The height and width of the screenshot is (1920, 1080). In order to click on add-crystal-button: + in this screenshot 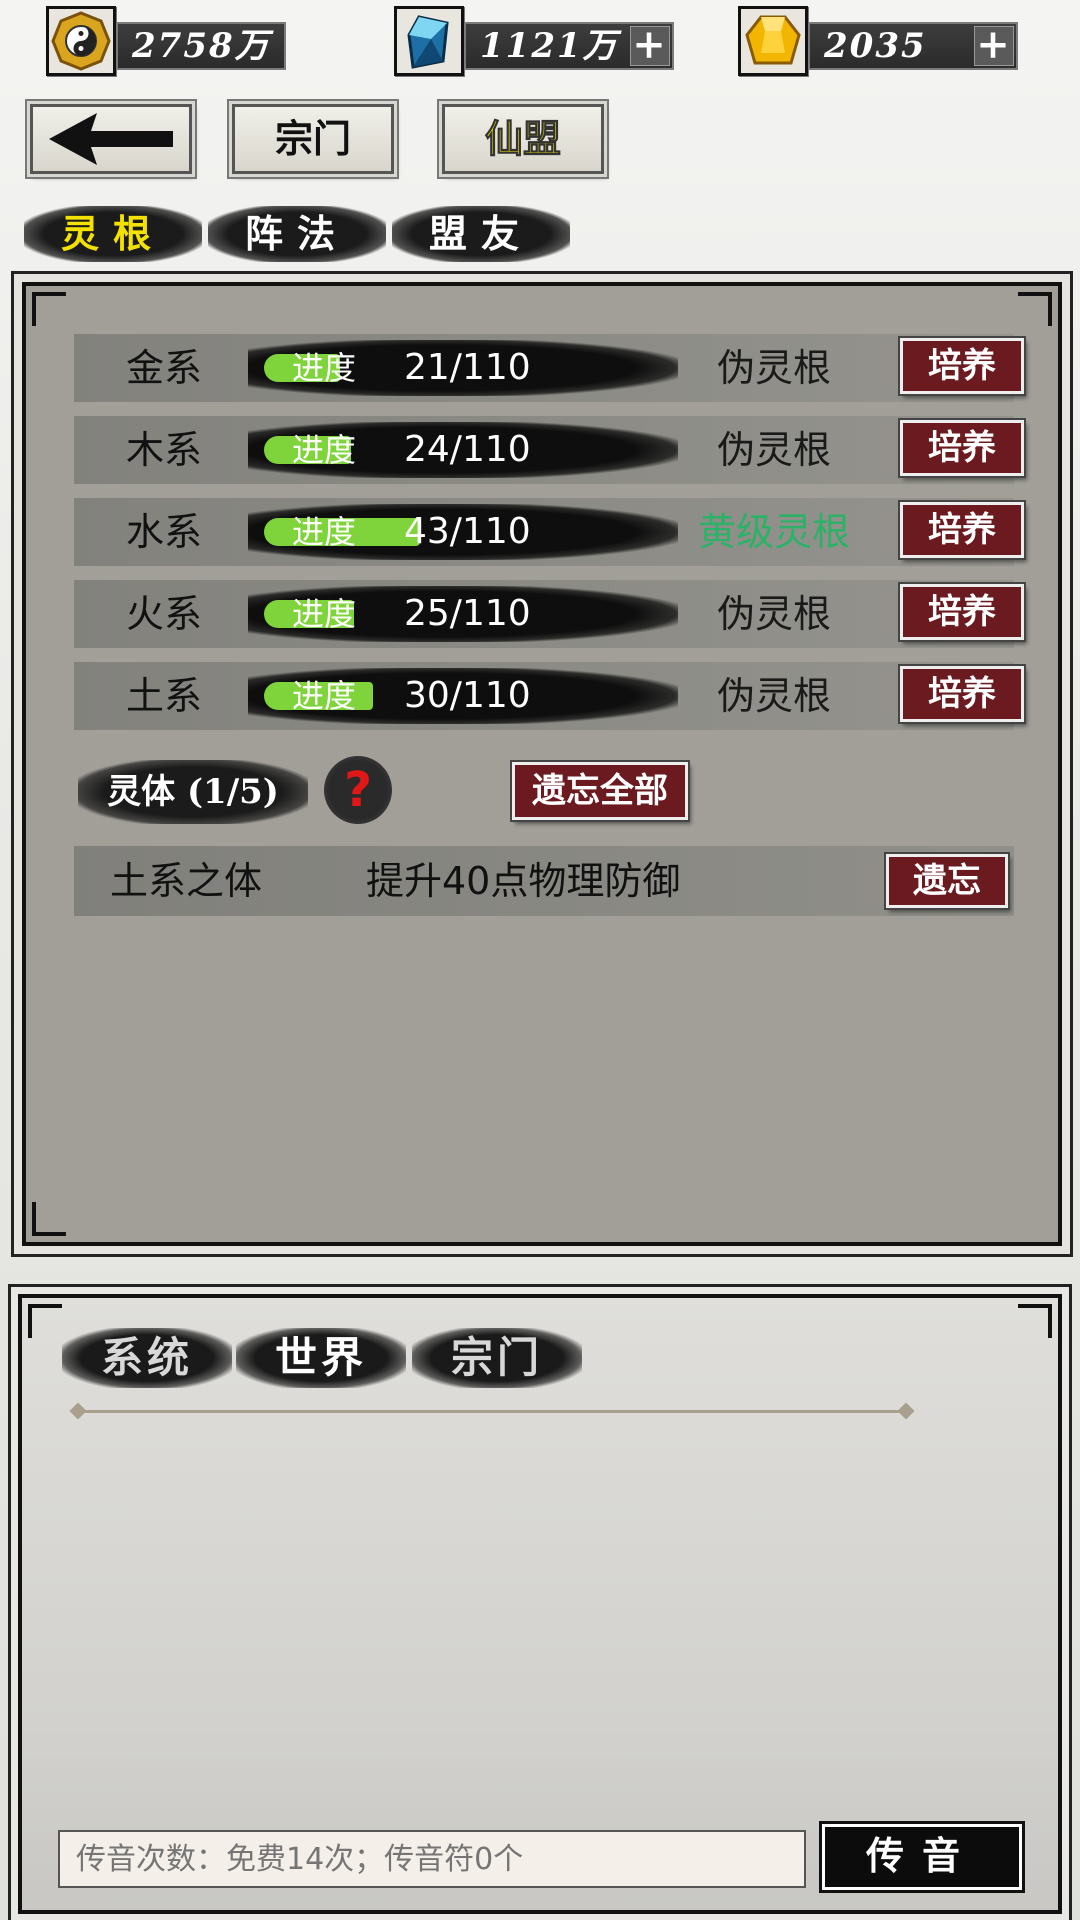, I will do `click(650, 45)`.